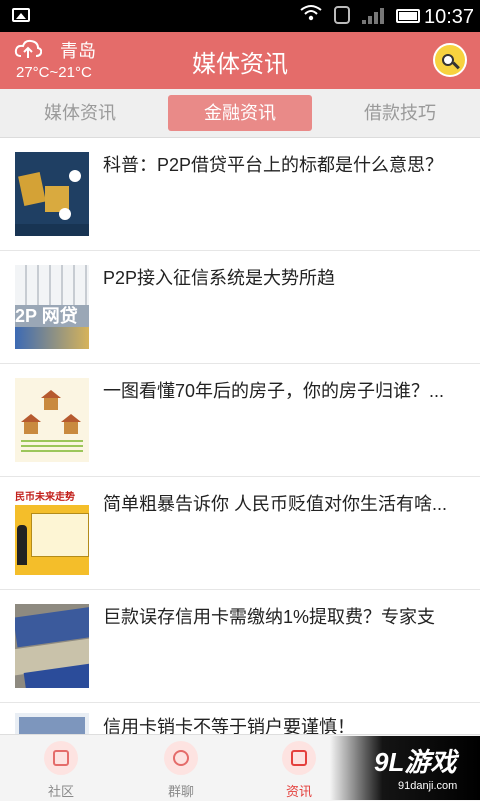  What do you see at coordinates (181, 758) in the screenshot?
I see `group-icon` at bounding box center [181, 758].